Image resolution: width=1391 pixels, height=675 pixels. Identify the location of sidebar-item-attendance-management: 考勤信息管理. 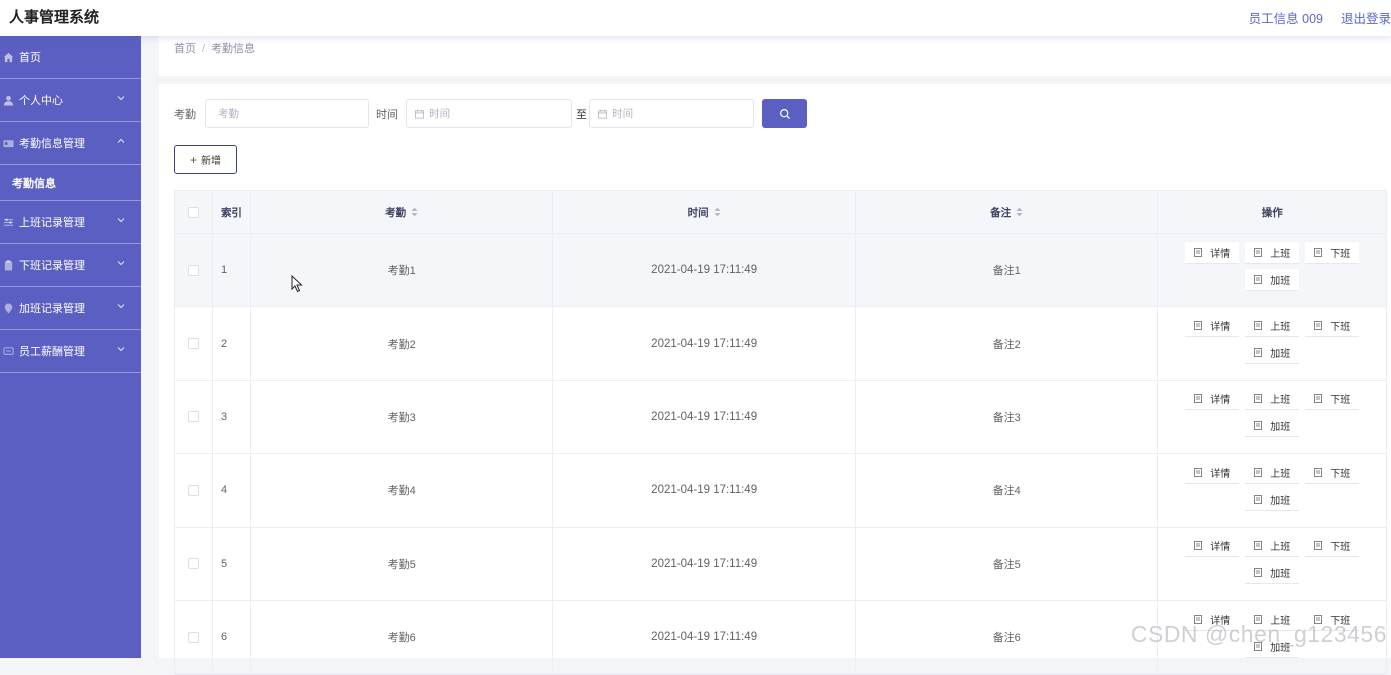
(70, 143).